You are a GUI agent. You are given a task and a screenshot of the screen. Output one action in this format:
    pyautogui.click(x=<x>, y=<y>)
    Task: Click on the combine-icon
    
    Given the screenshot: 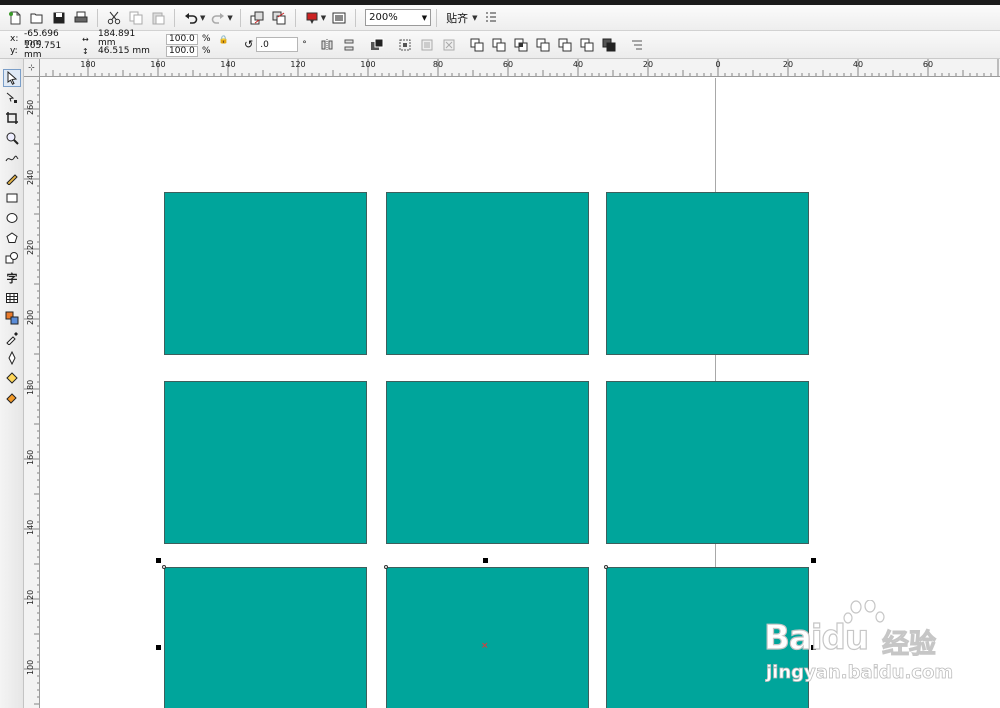 What is the action you would take?
    pyautogui.click(x=449, y=45)
    